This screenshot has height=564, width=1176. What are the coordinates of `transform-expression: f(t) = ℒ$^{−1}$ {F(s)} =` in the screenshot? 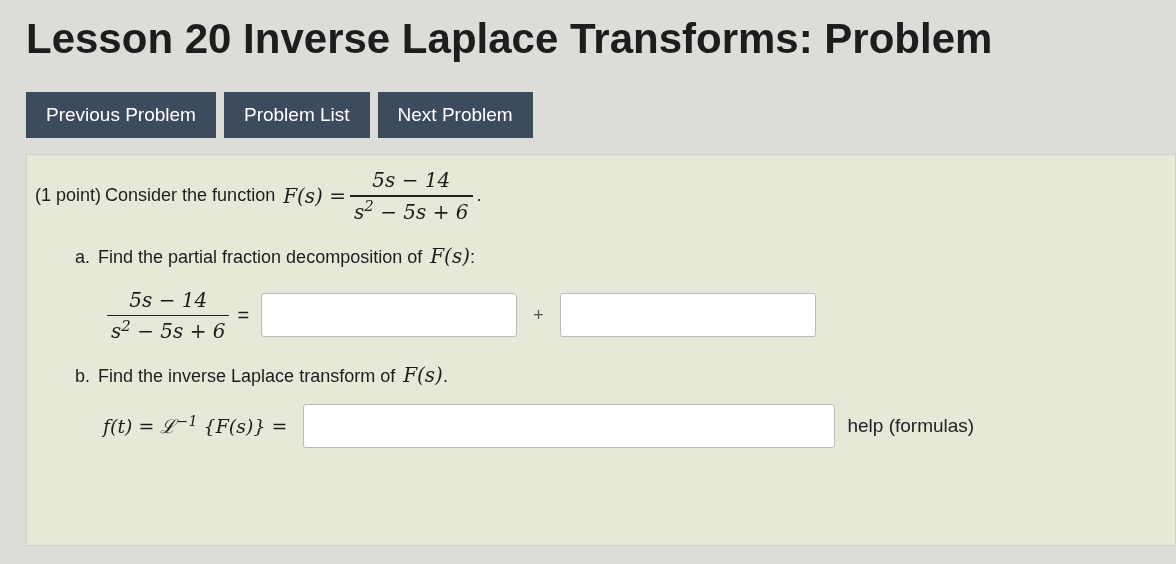 It's located at (195, 425).